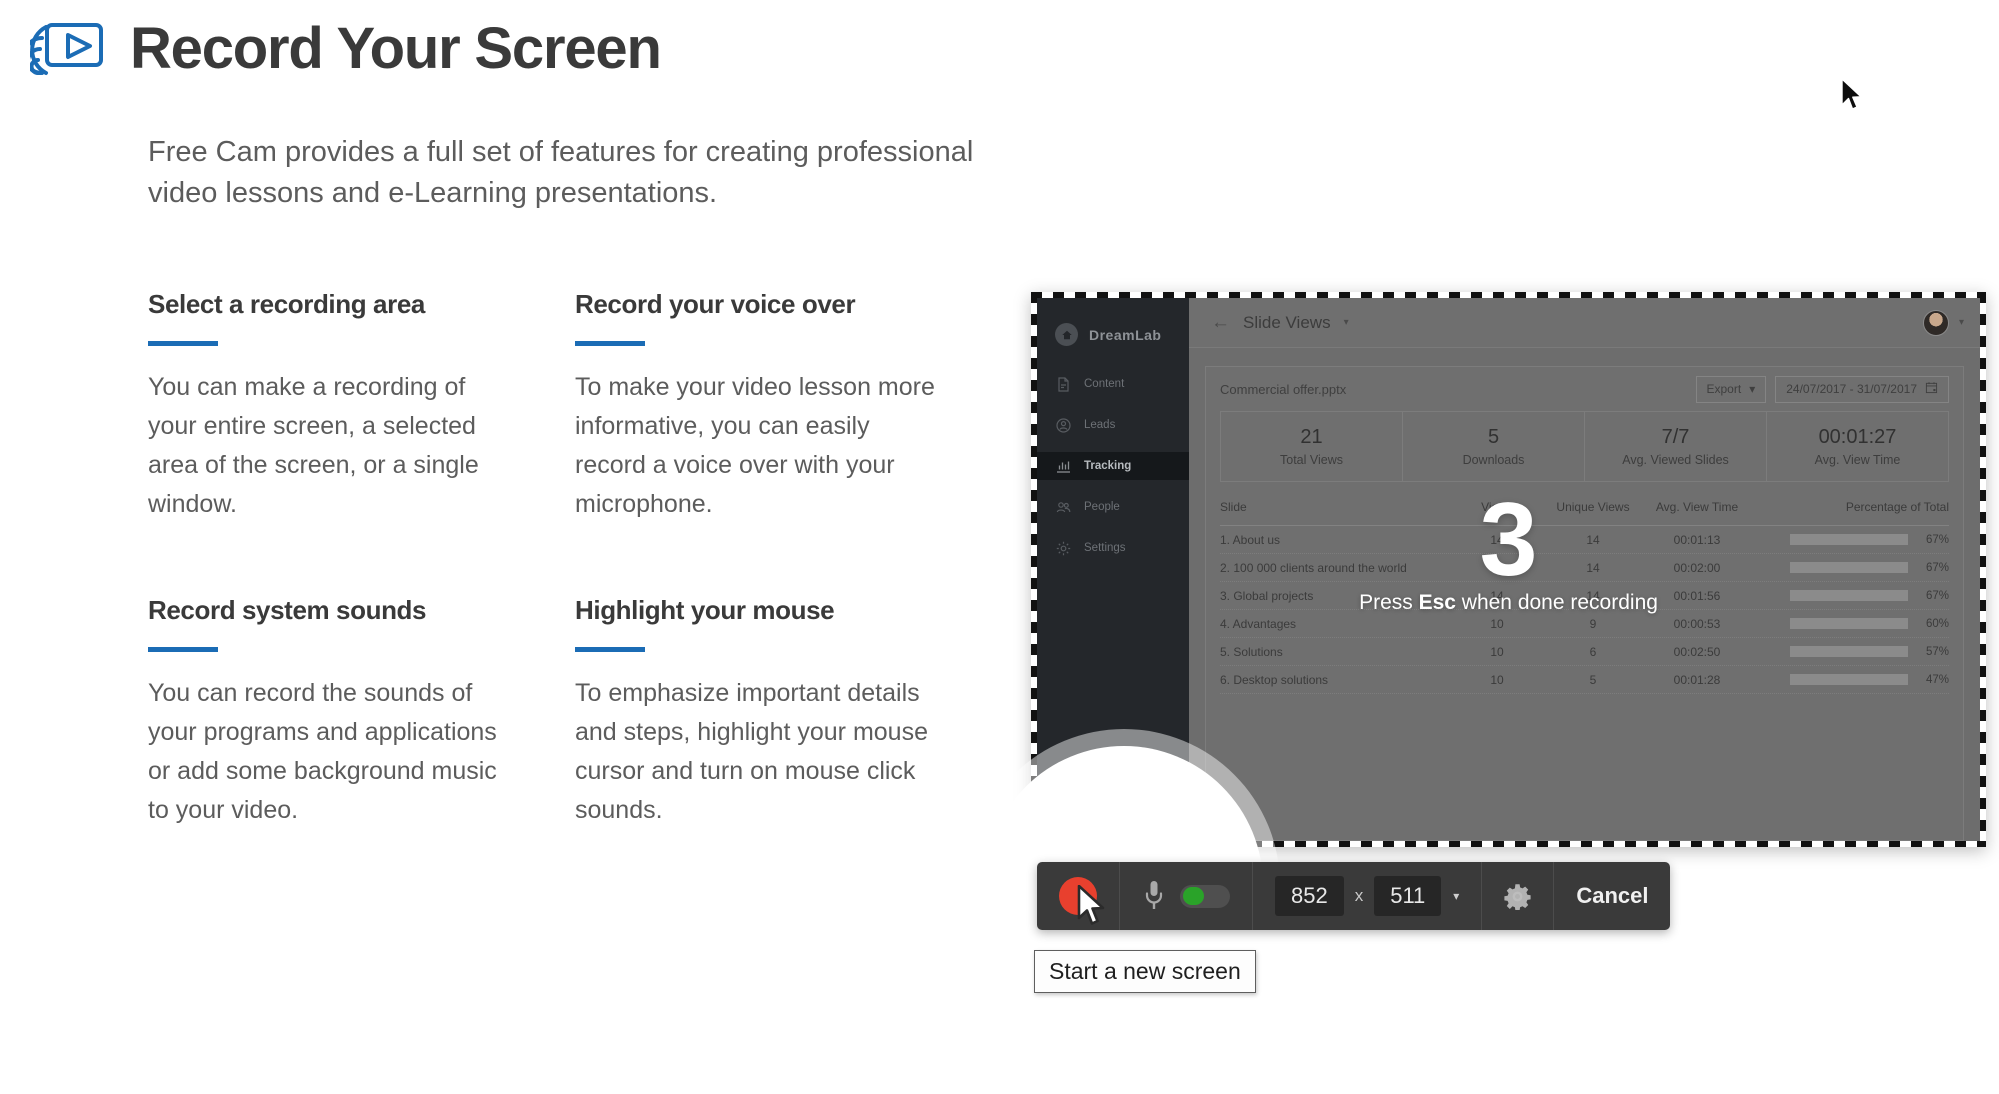  What do you see at coordinates (1697, 567) in the screenshot?
I see `cell-avg-view-time: 00:02:00` at bounding box center [1697, 567].